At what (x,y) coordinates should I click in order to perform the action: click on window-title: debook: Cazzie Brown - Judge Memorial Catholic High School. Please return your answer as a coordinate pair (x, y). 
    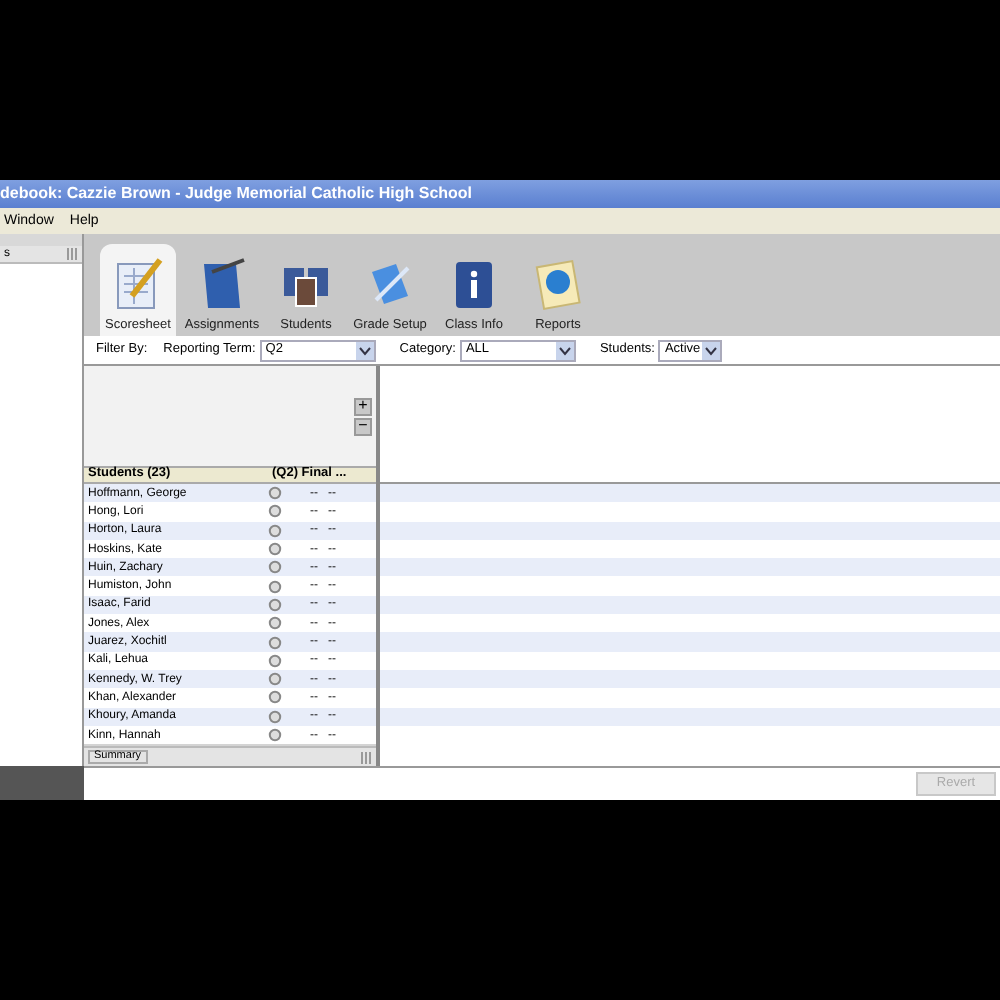
    Looking at the image, I should click on (236, 194).